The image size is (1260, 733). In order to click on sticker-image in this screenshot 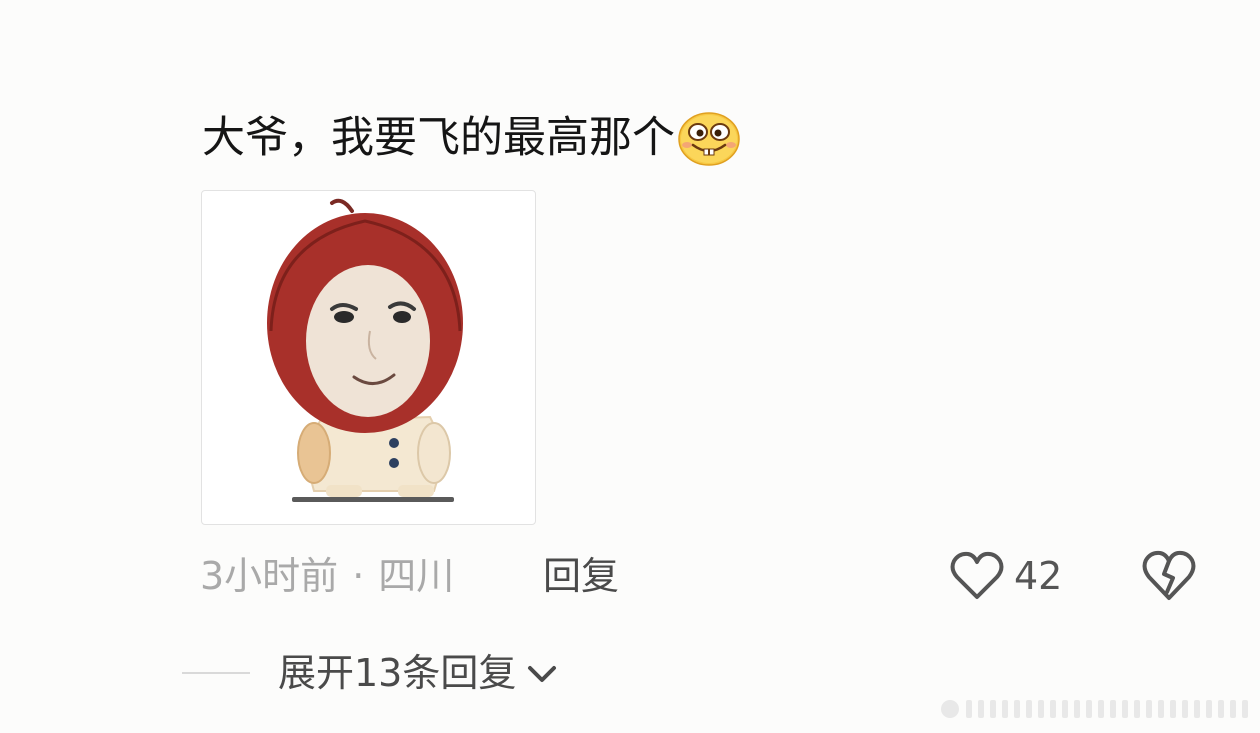, I will do `click(368, 357)`.